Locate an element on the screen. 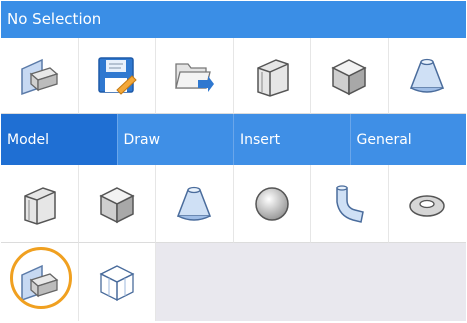 The height and width of the screenshot is (323, 467). sphere-icon is located at coordinates (272, 203).